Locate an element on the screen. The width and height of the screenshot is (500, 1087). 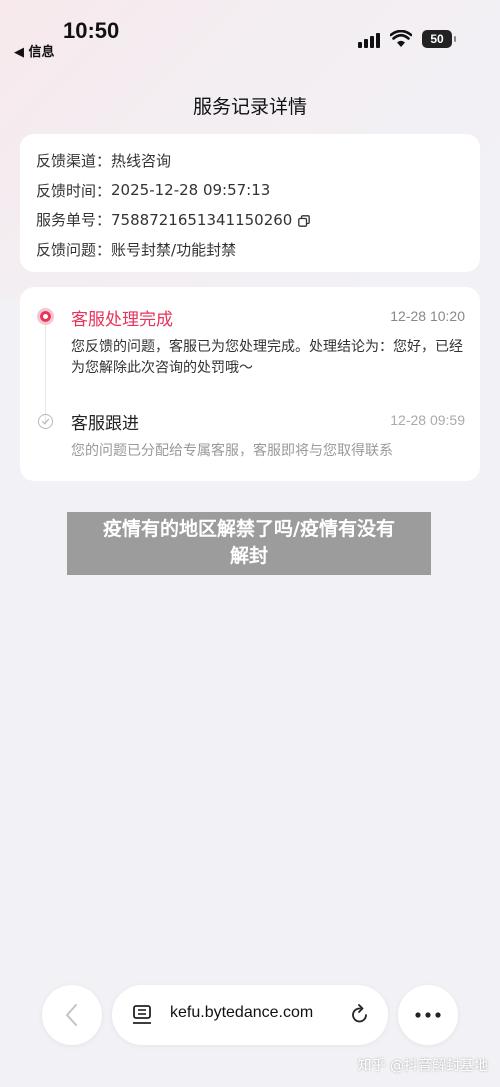
step-description: 您的问题已分配给专属客服，客服即将与您取得联系 is located at coordinates (232, 451).